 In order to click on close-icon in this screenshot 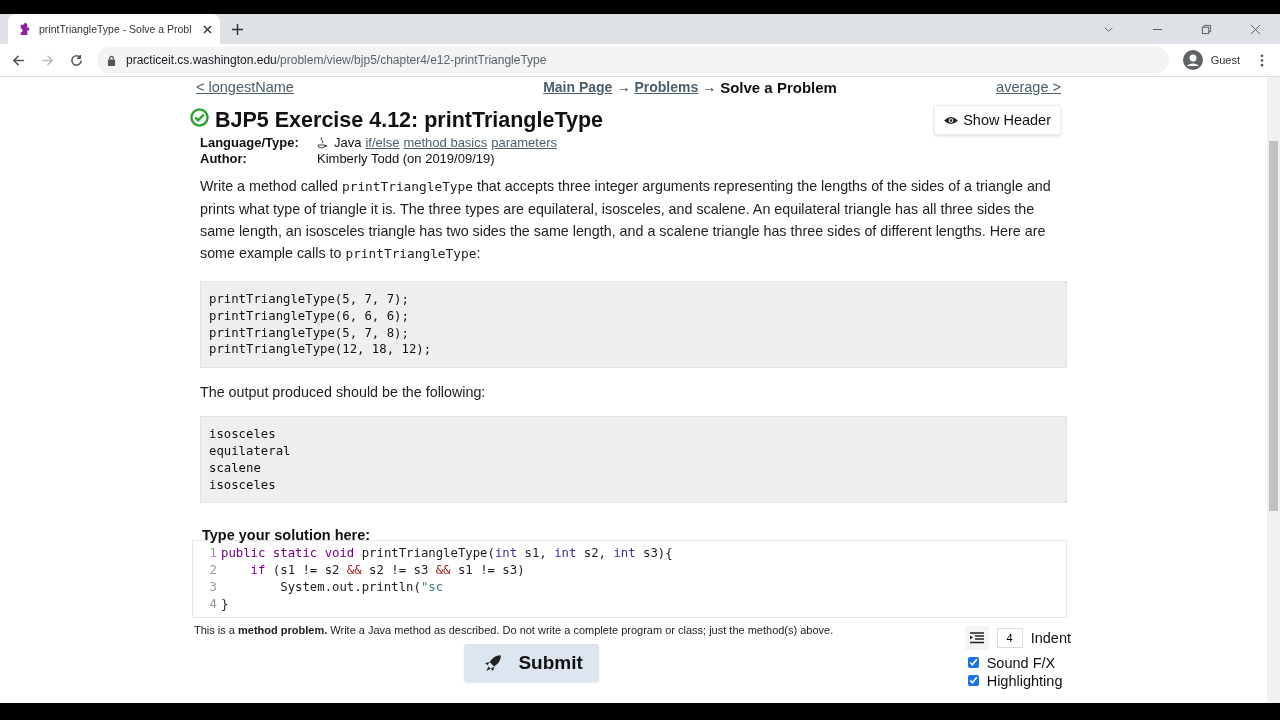, I will do `click(207, 29)`.